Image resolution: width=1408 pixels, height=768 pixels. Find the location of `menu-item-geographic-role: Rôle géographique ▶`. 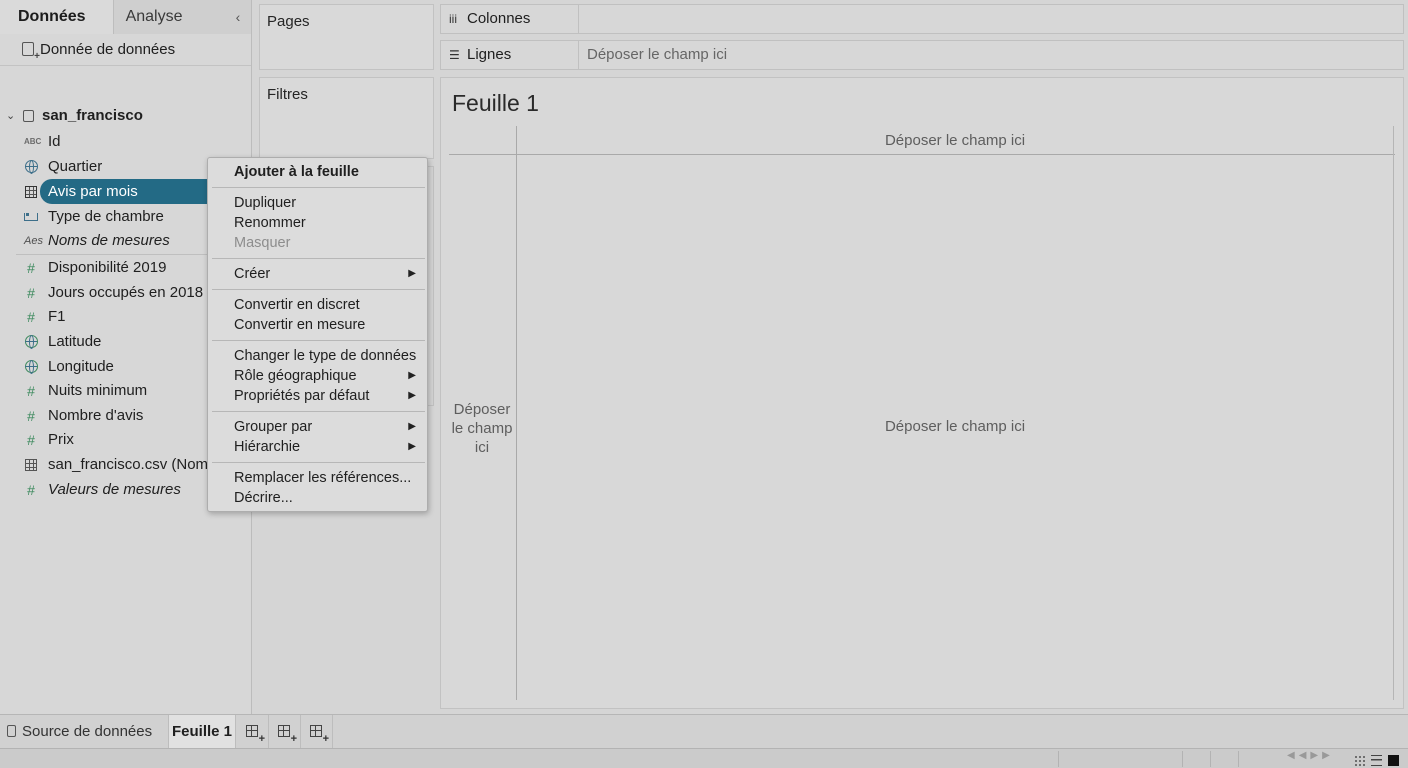

menu-item-geographic-role: Rôle géographique ▶ is located at coordinates (317, 376).